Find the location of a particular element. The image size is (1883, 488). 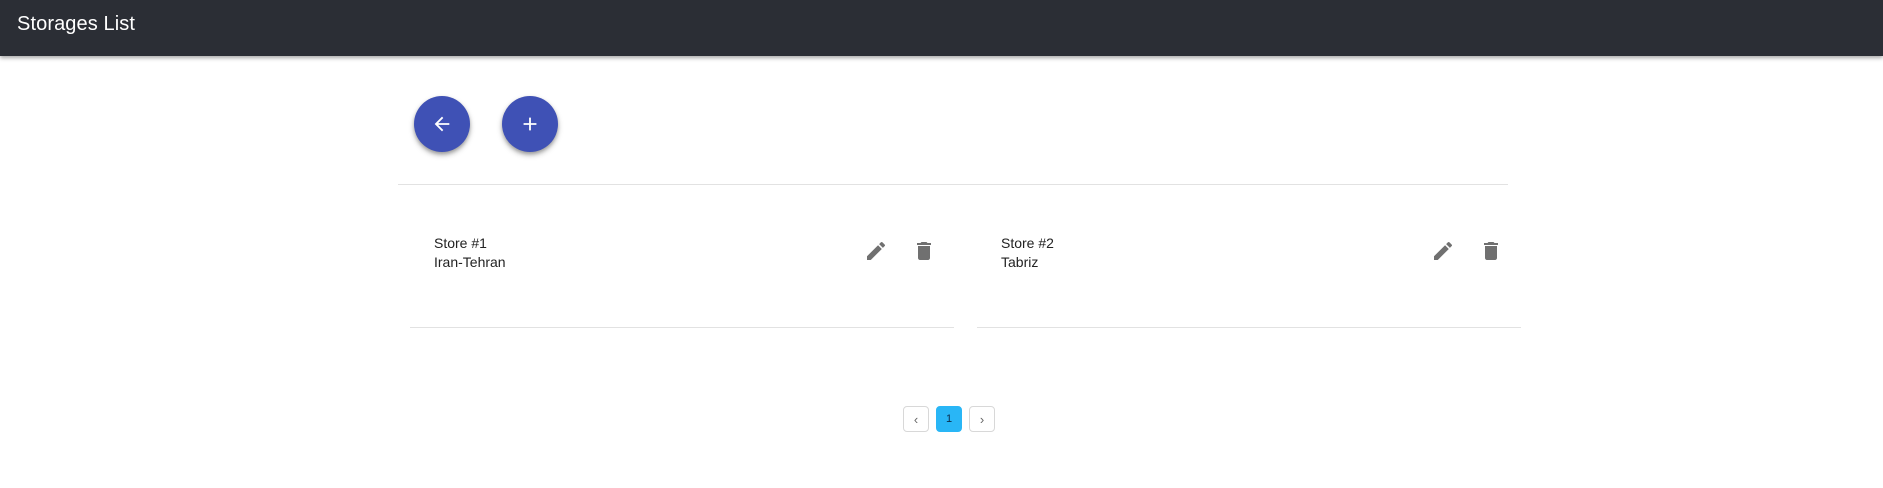

storage-info: Store #1 Iran-Tehran is located at coordinates (470, 253).